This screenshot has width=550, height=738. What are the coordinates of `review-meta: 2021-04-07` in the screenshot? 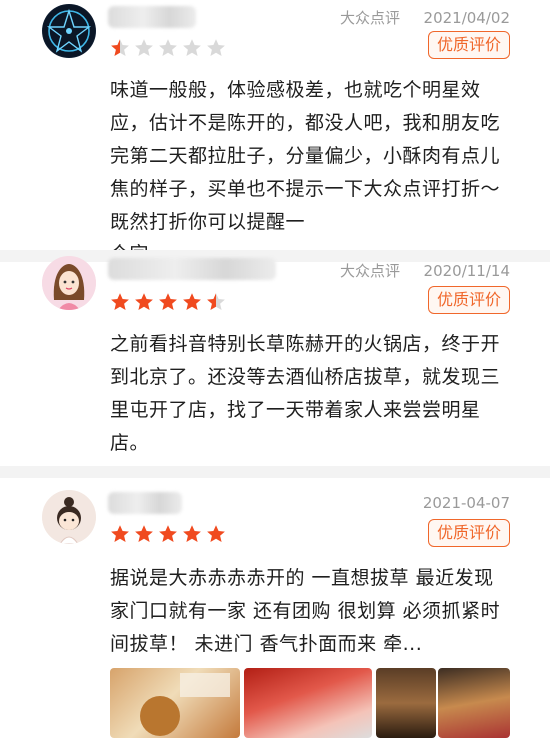 It's located at (466, 503).